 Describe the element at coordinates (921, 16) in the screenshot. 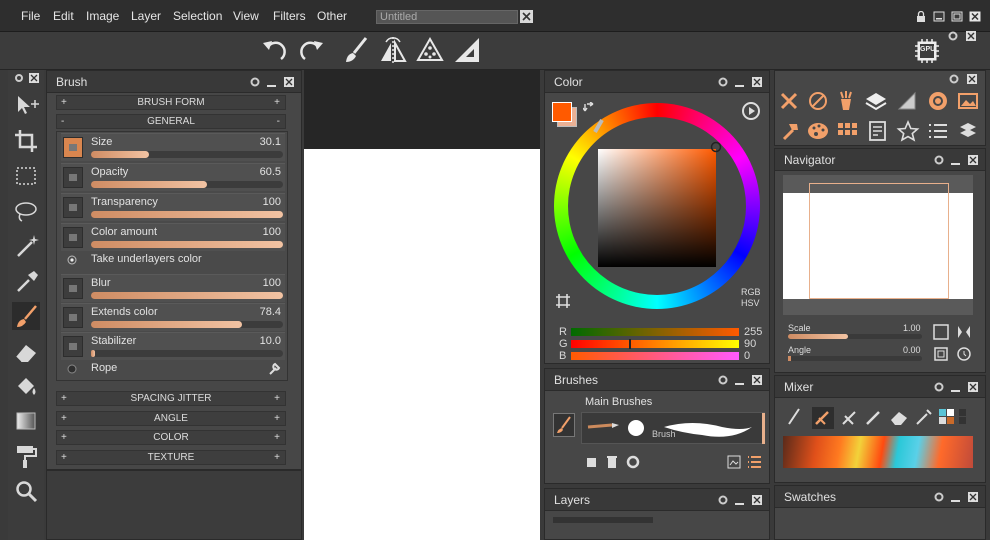

I see `lock-icon` at that location.